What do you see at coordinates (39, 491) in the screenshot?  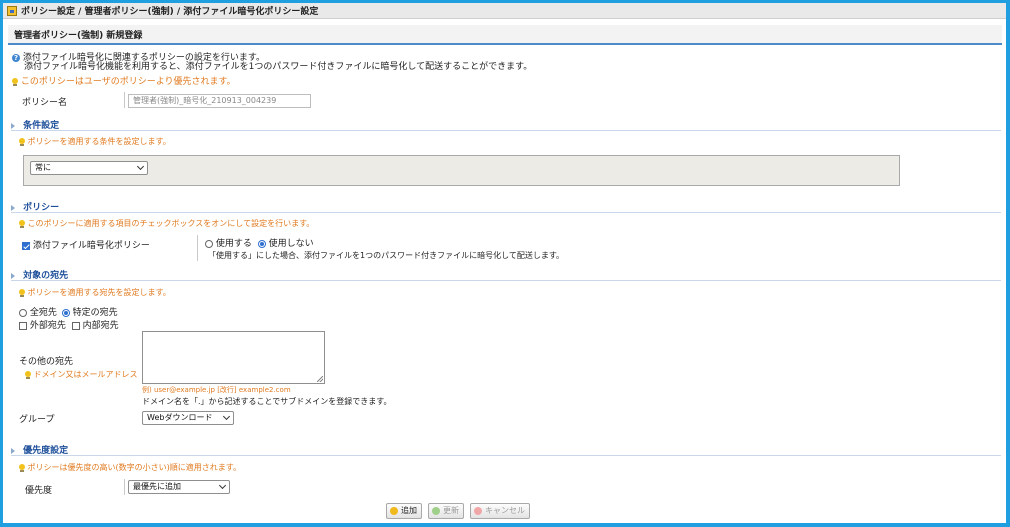 I see `priority-label: 優先度` at bounding box center [39, 491].